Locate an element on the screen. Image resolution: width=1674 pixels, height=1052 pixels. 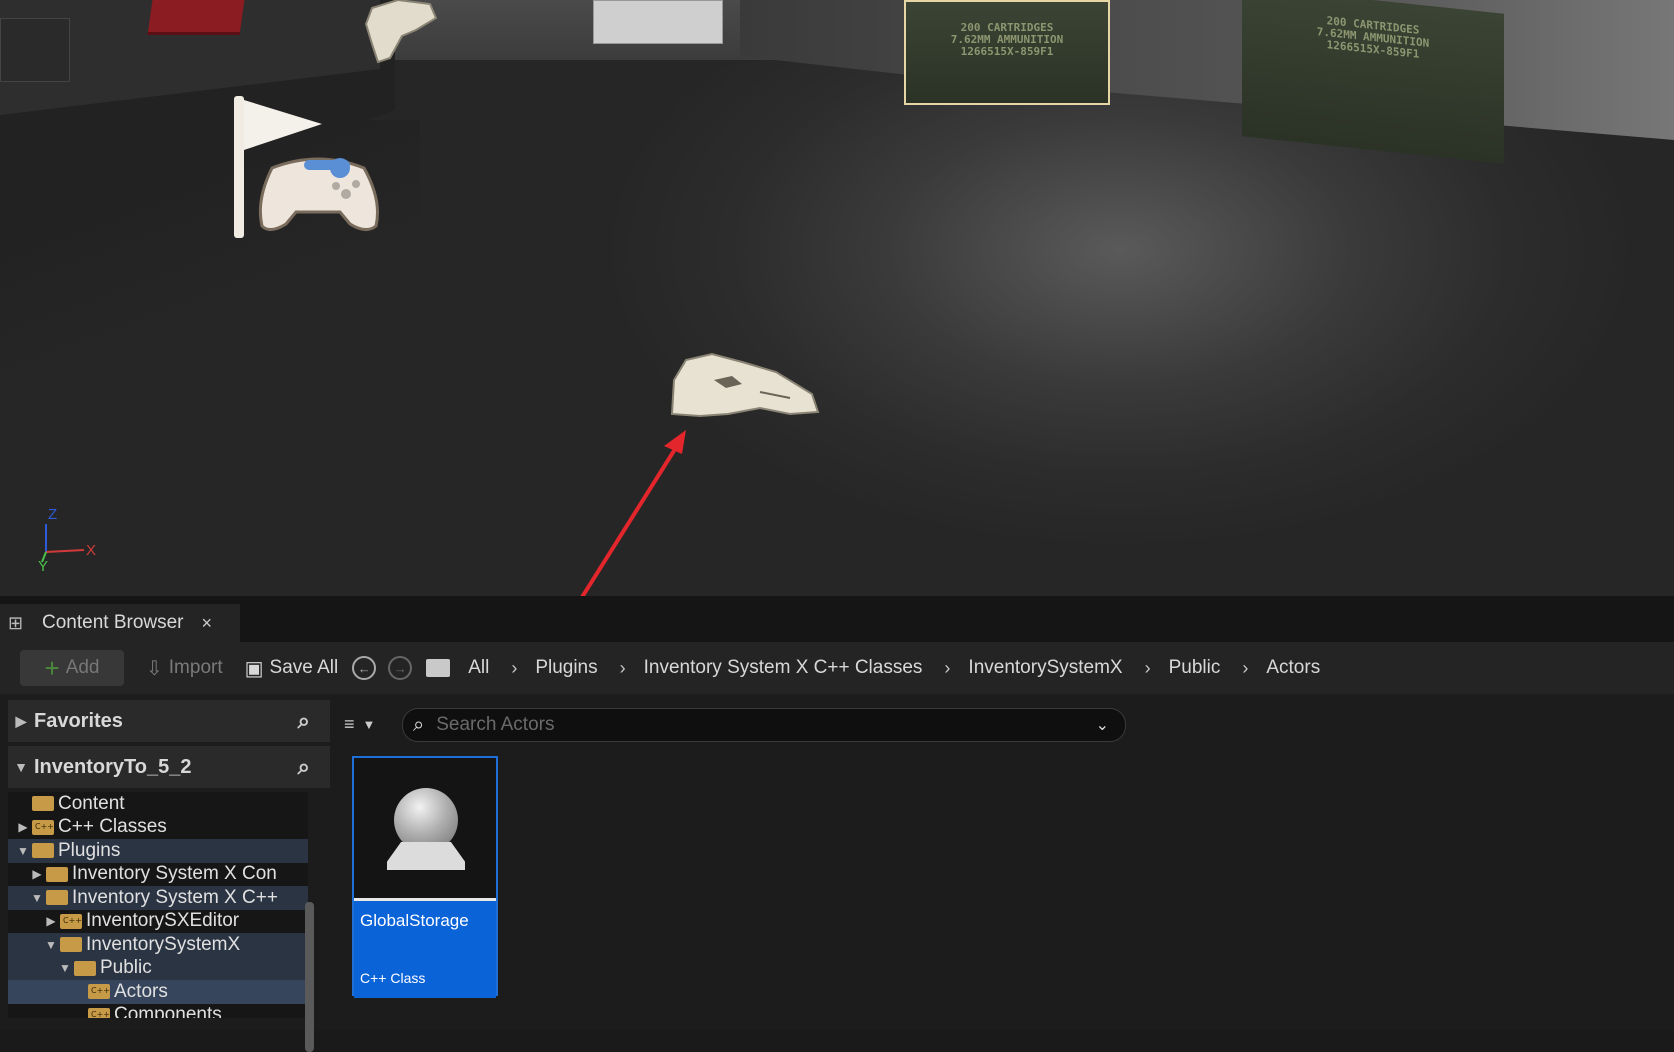
tree-item: ▶ InventorySXEditor is located at coordinates (158, 922).